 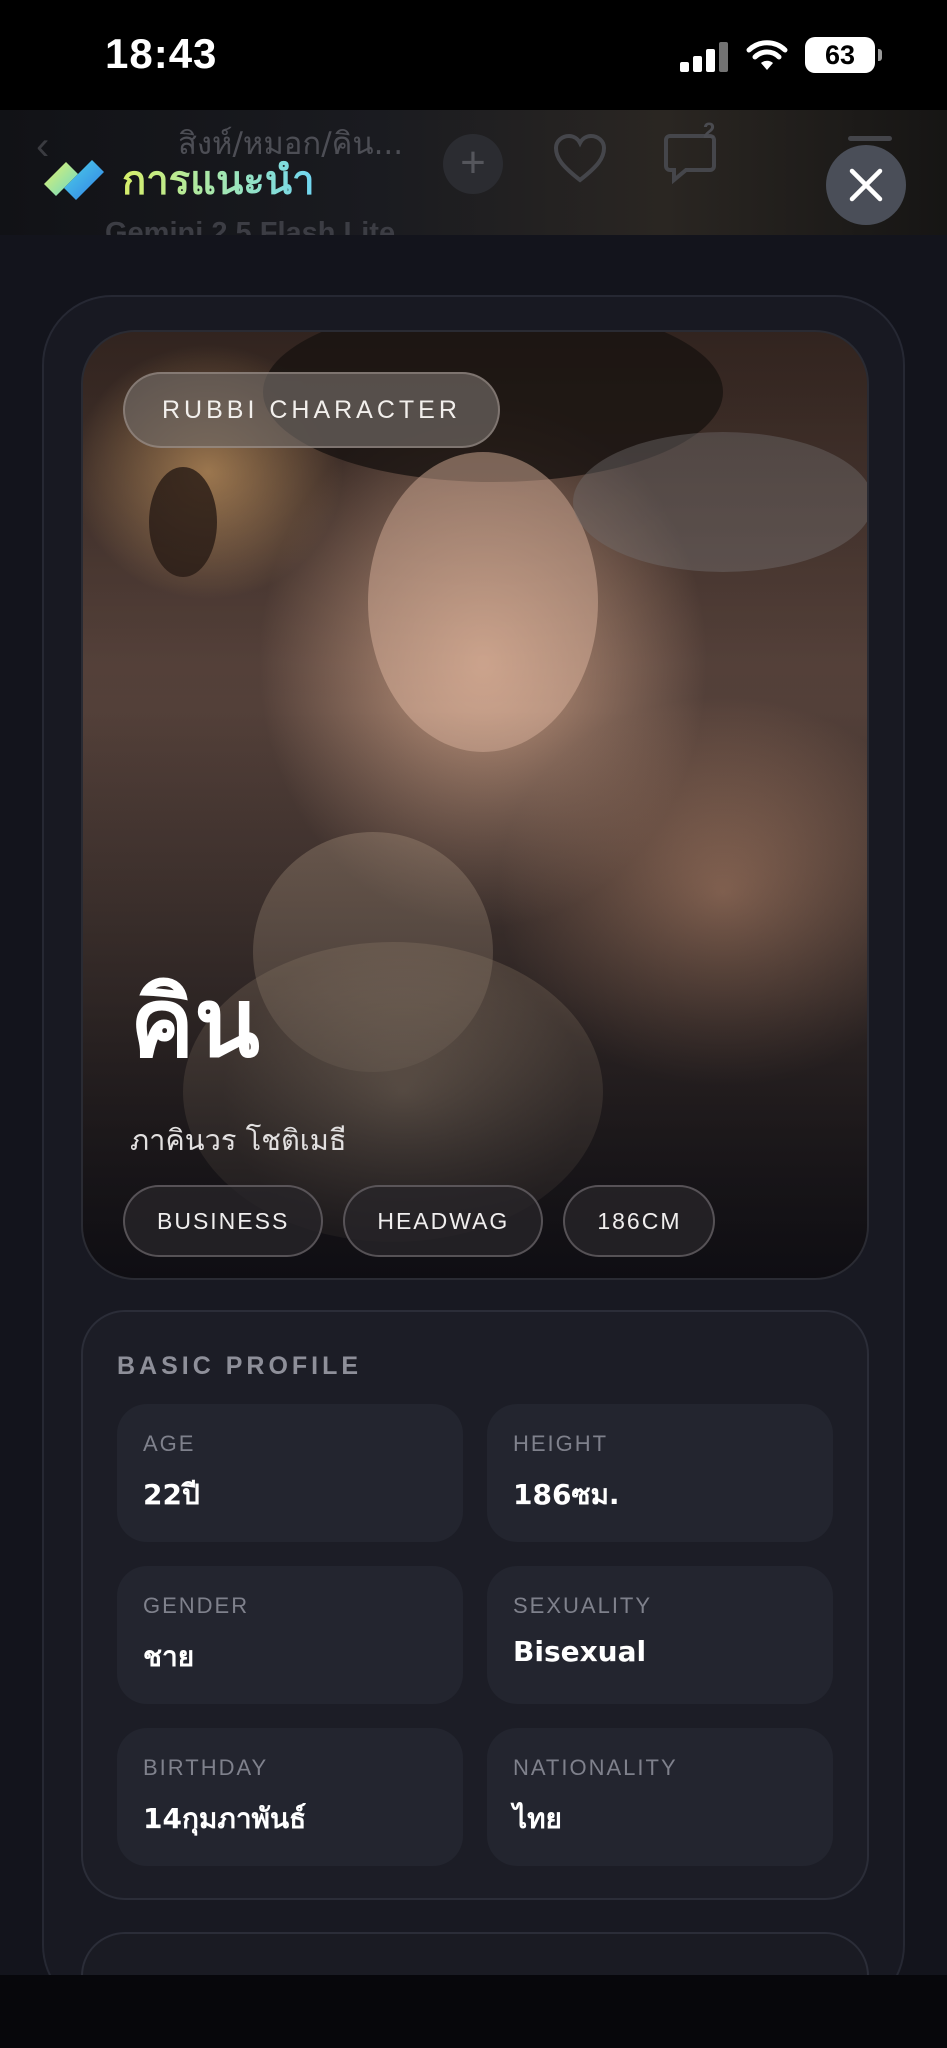 What do you see at coordinates (238, 1140) in the screenshot?
I see `character-full-name: ภาคินวร โชติเมธี` at bounding box center [238, 1140].